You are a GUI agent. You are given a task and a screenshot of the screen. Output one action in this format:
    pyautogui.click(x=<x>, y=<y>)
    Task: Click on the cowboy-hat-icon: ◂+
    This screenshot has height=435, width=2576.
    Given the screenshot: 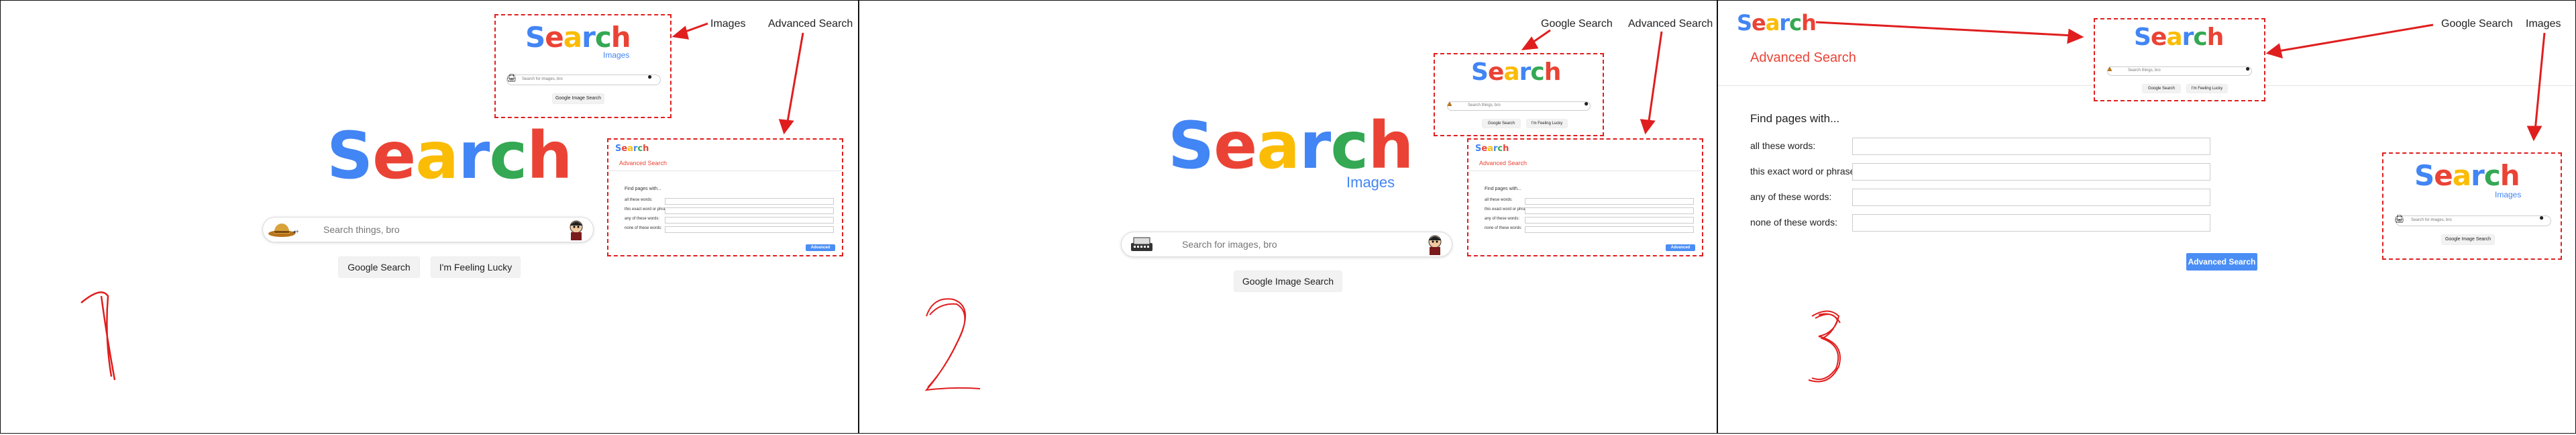 What is the action you would take?
    pyautogui.click(x=283, y=230)
    